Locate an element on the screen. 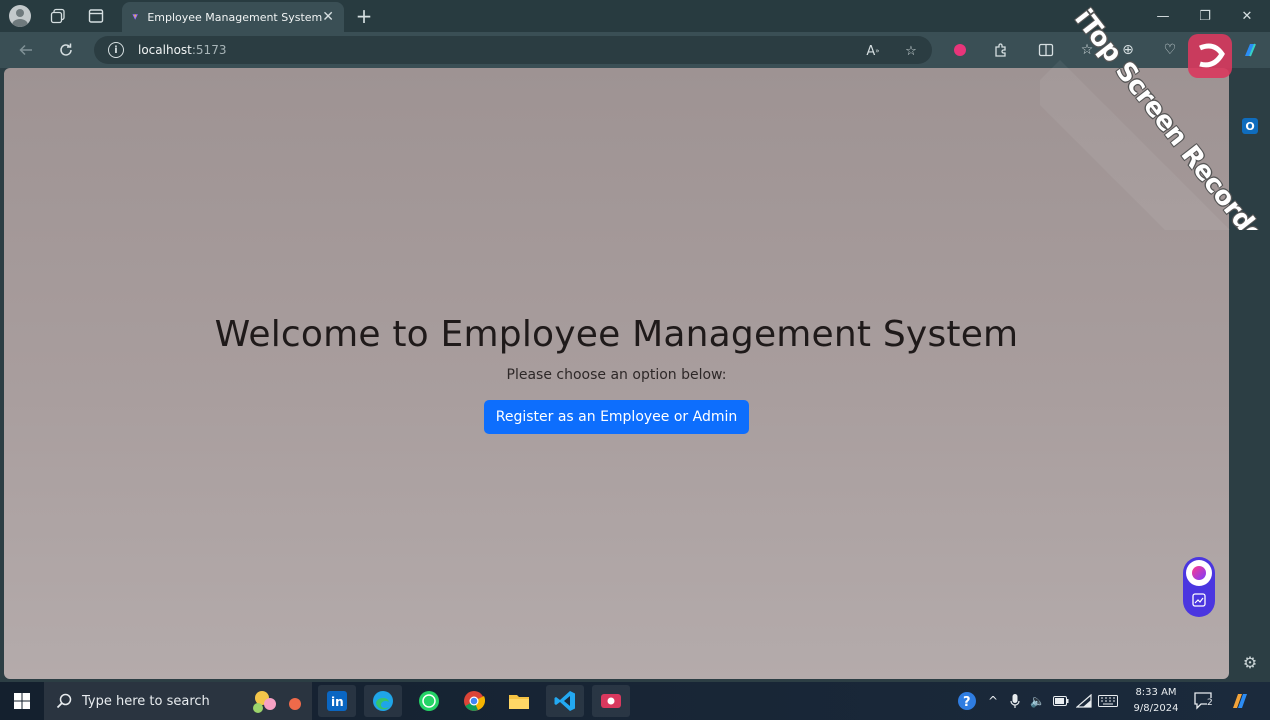 This screenshot has width=1270, height=720. search-icon is located at coordinates (64, 701).